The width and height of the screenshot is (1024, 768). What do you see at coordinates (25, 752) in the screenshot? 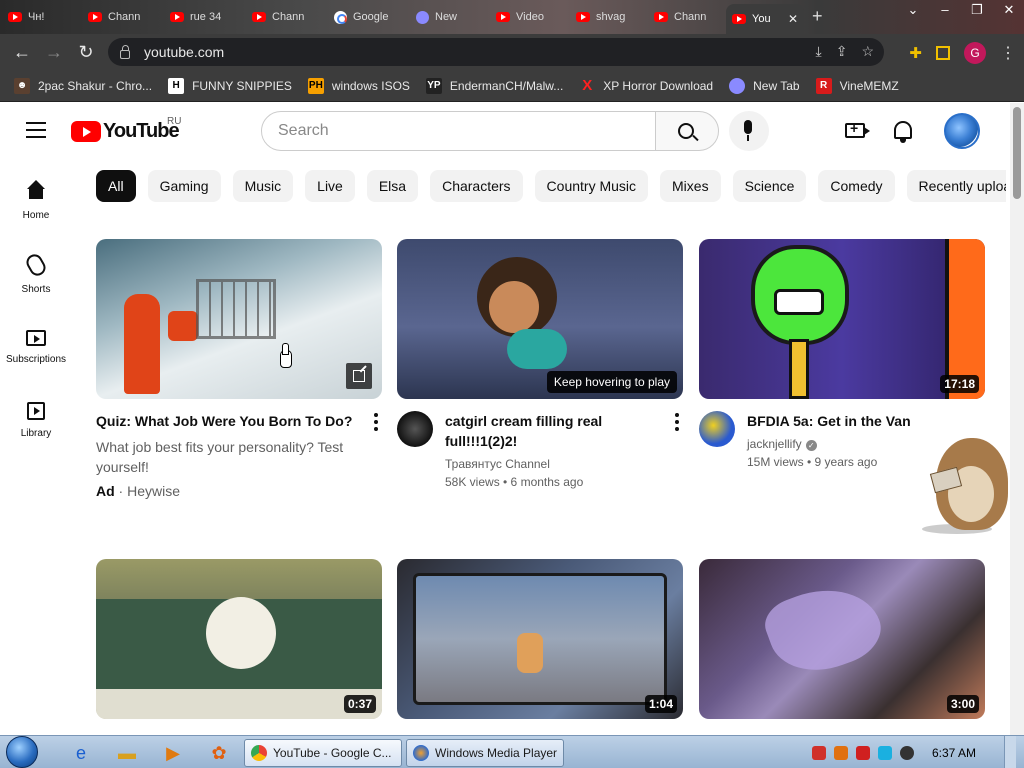
I see `start-button` at bounding box center [25, 752].